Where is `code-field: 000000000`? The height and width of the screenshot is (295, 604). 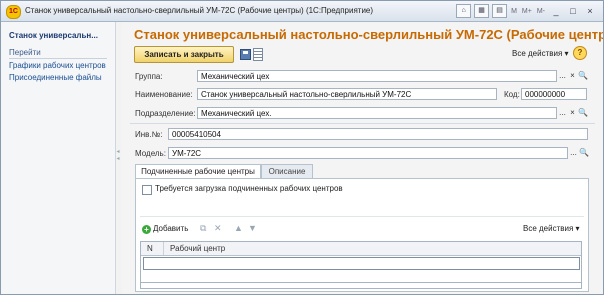
code-field: 000000000 is located at coordinates (554, 94).